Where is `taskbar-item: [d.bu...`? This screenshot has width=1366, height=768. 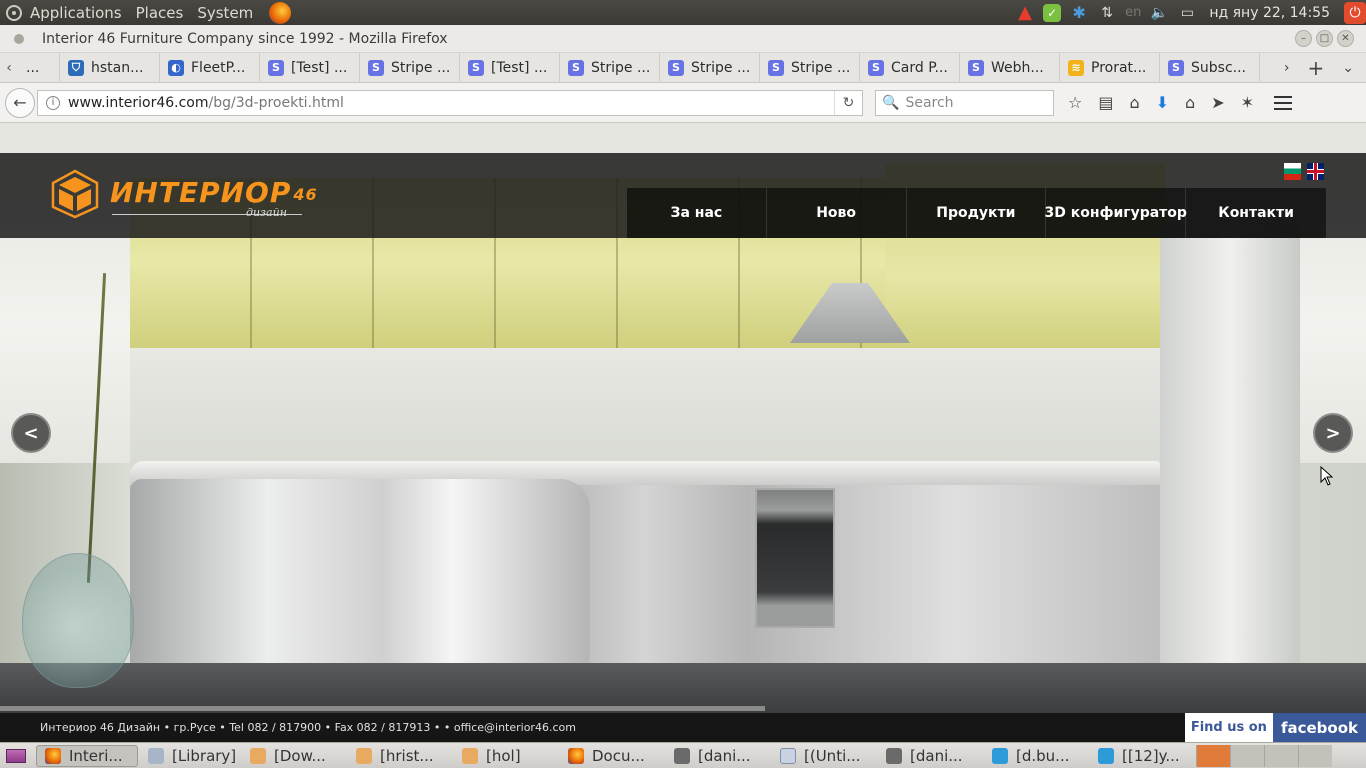
taskbar-item: [d.bu... is located at coordinates (1036, 756).